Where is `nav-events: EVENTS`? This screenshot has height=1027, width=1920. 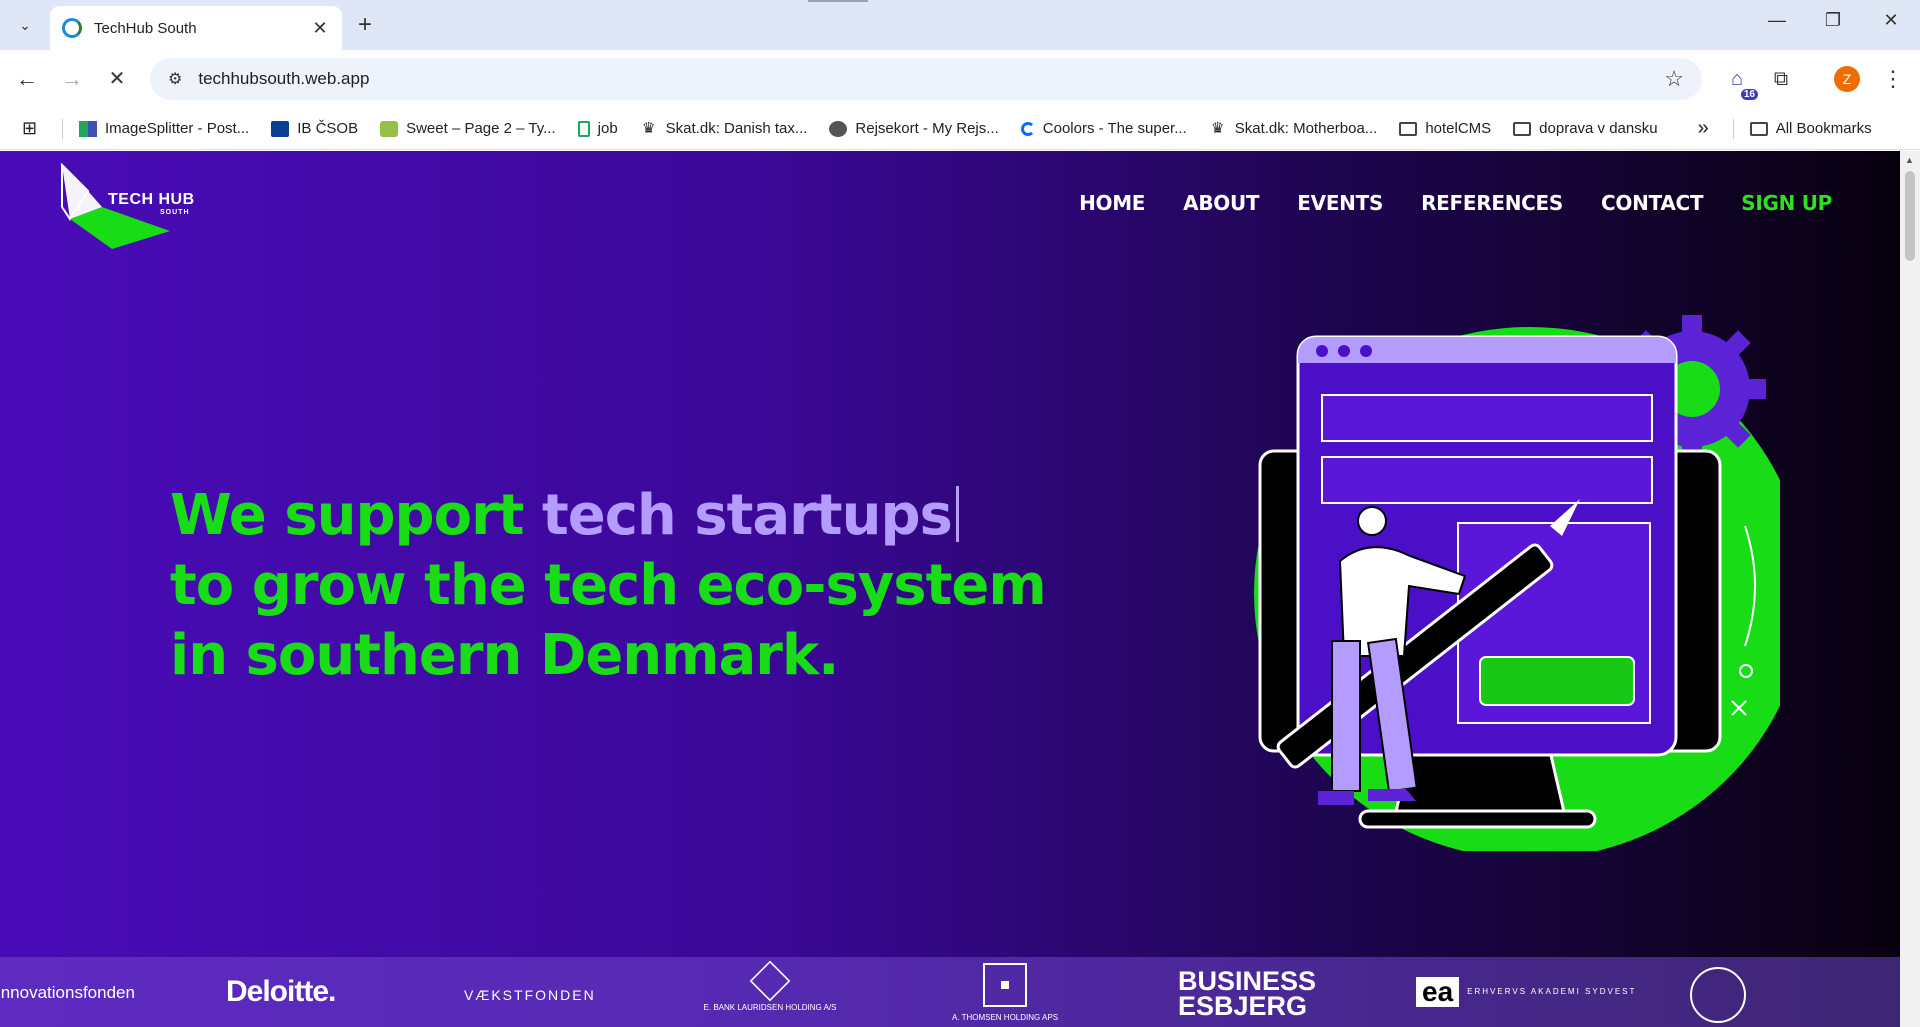
nav-events: EVENTS is located at coordinates (1340, 203).